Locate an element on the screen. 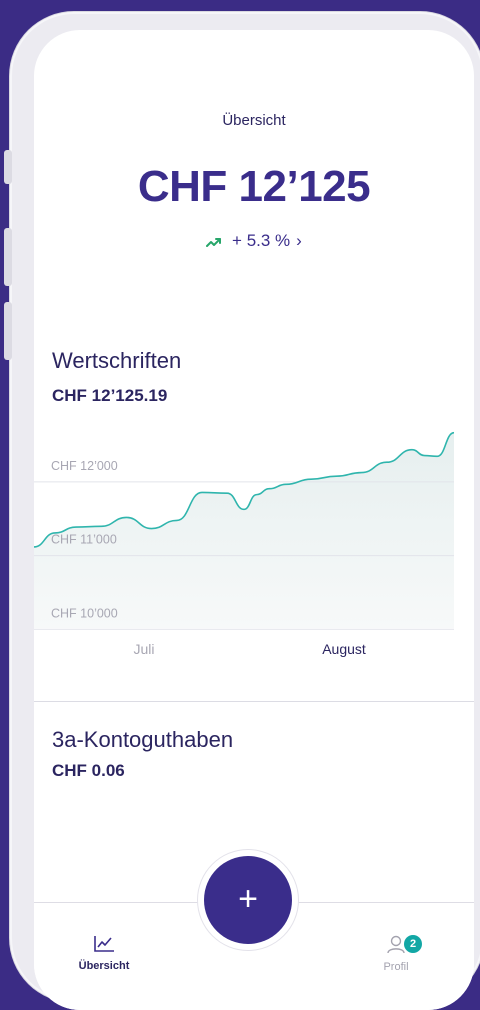  x-tick-label: Juli is located at coordinates (143, 649).